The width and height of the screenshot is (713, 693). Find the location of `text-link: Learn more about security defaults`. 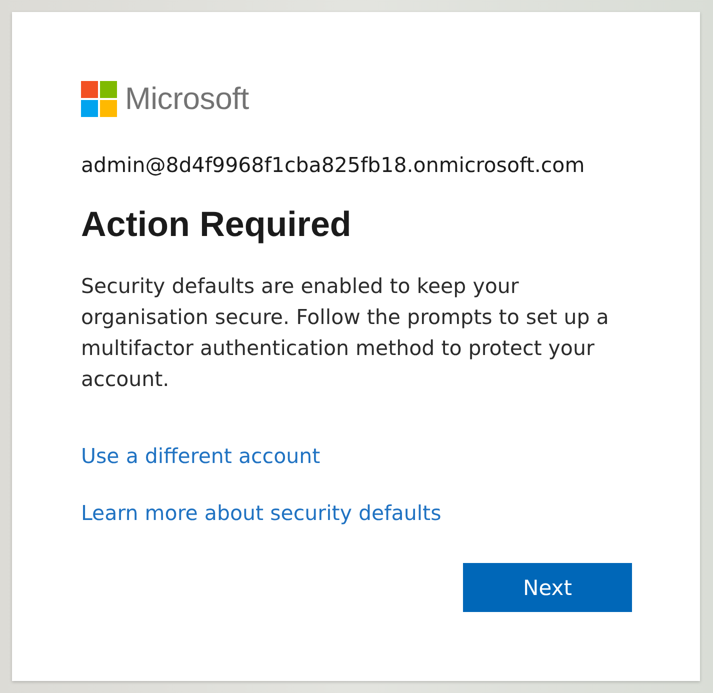

text-link: Learn more about security defaults is located at coordinates (261, 513).